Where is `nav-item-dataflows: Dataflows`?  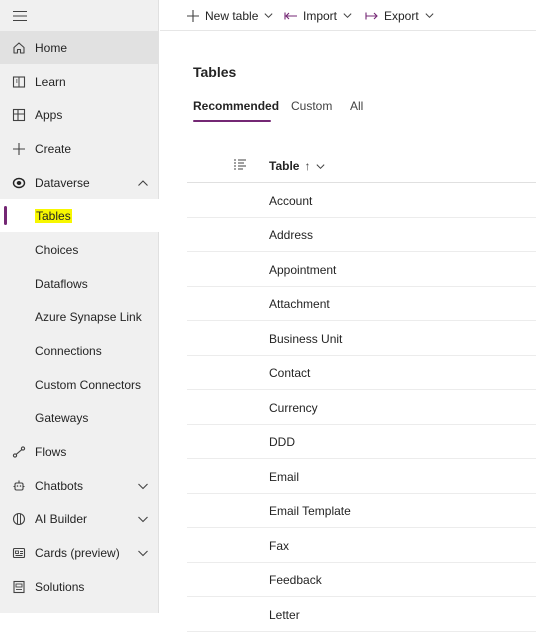
nav-item-dataflows: Dataflows is located at coordinates (79, 283).